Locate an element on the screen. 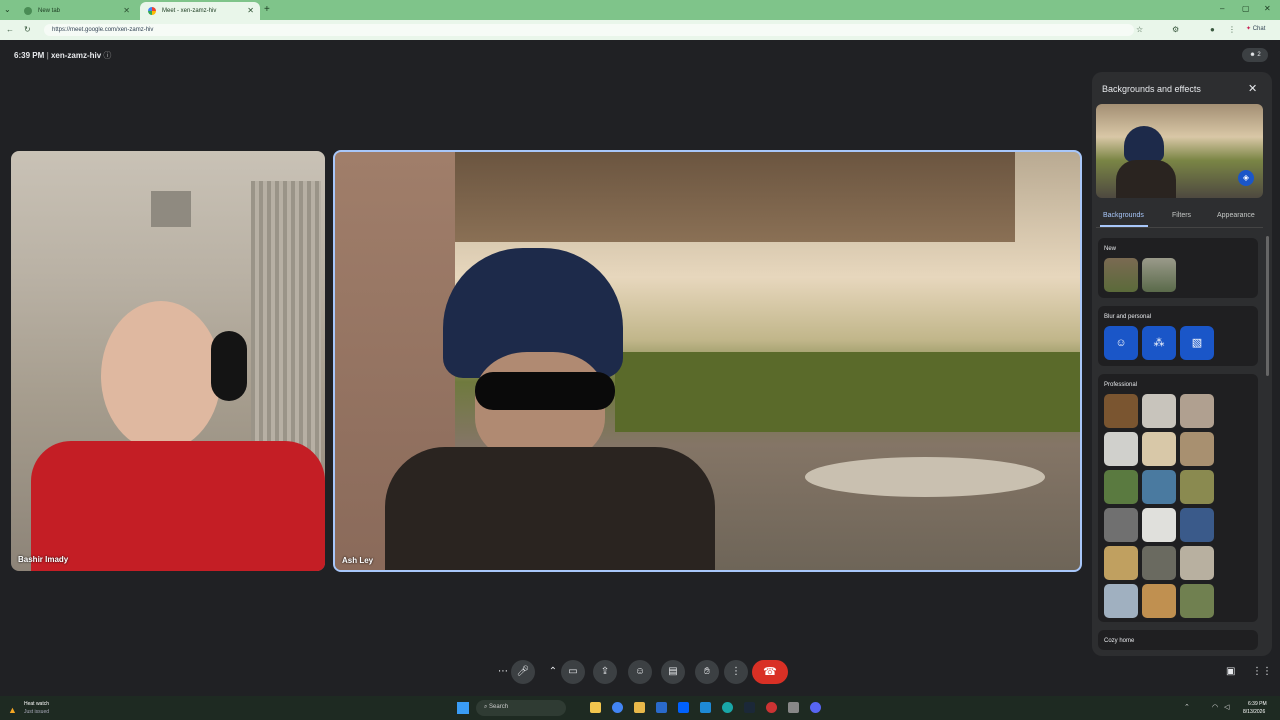 The width and height of the screenshot is (1280, 720). edge-icon is located at coordinates (727, 707).